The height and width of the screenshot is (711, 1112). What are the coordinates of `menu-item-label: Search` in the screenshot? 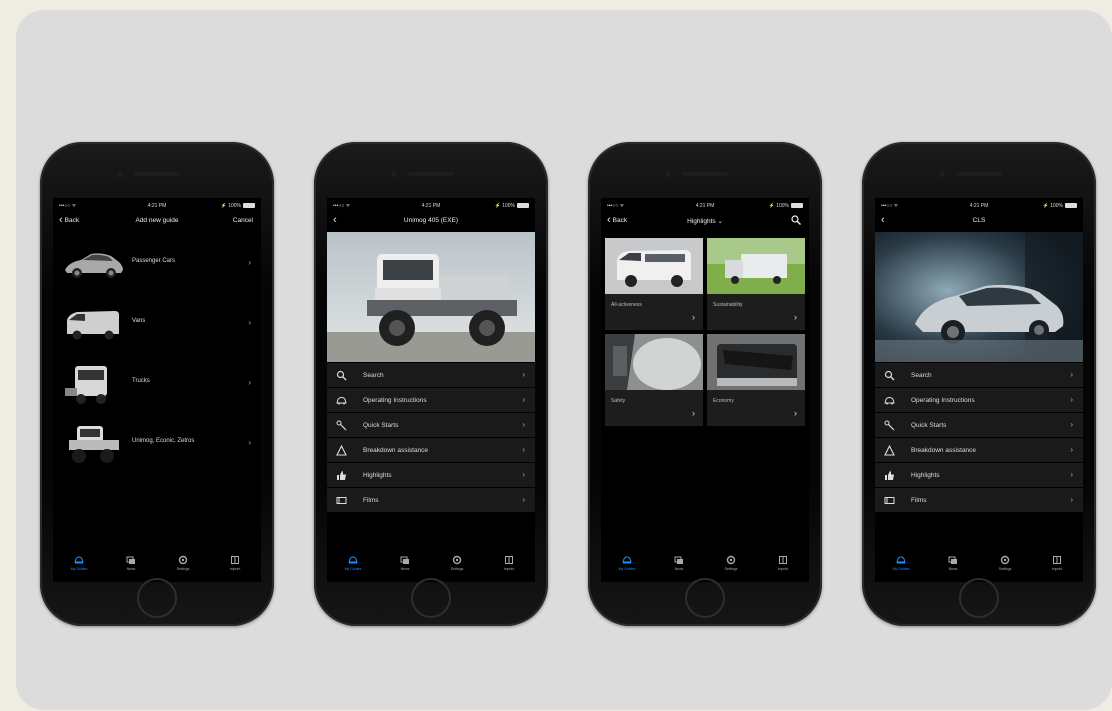 It's located at (921, 375).